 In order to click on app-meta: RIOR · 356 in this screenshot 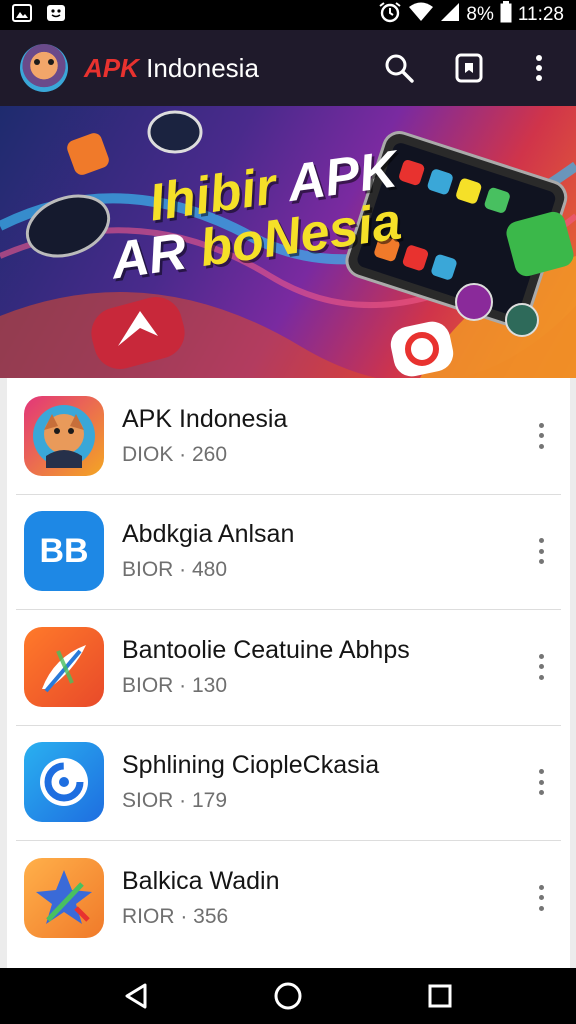, I will do `click(175, 916)`.